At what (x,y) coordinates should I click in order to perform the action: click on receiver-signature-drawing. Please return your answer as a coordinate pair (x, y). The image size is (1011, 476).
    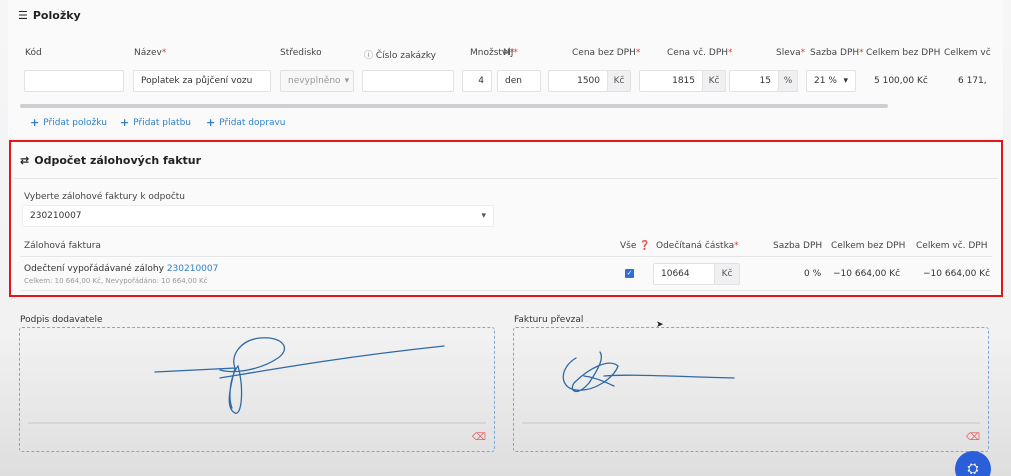
    Looking at the image, I should click on (751, 387).